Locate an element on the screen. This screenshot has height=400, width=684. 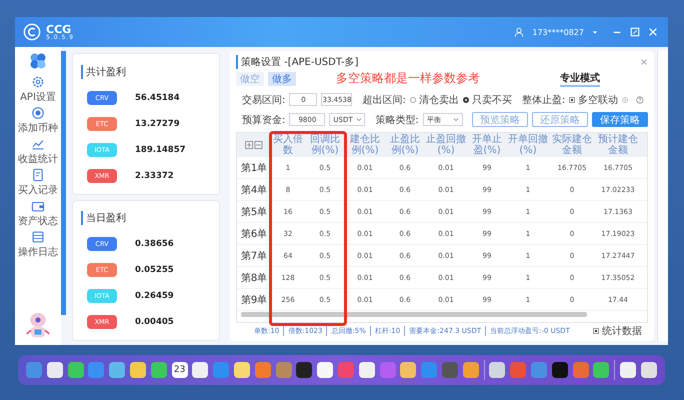
maximize-icon is located at coordinates (635, 32).